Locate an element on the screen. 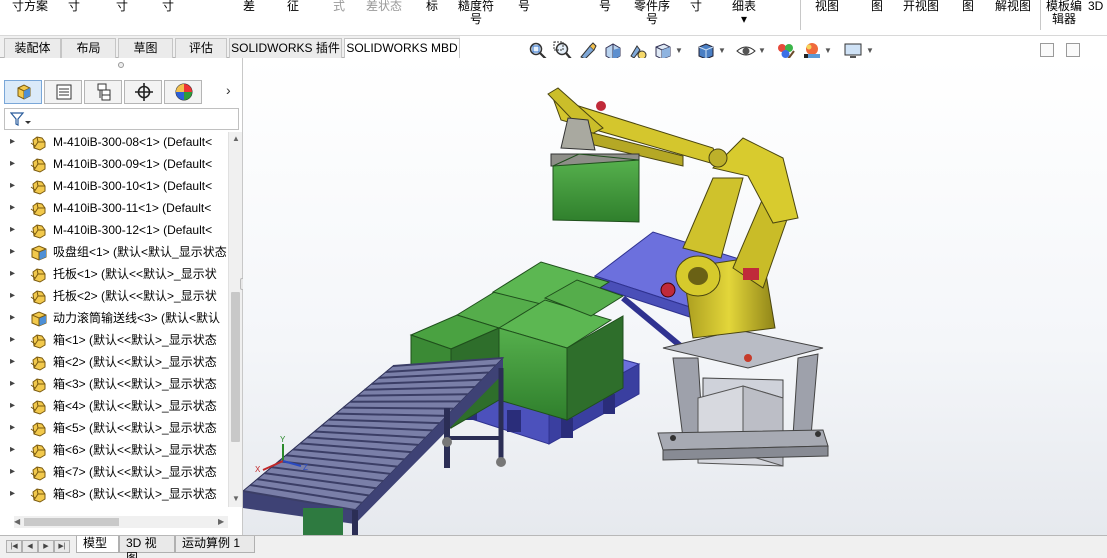 The image size is (1107, 558). tree-vertical-scrollbar: ▲ ▼ is located at coordinates (235, 319).